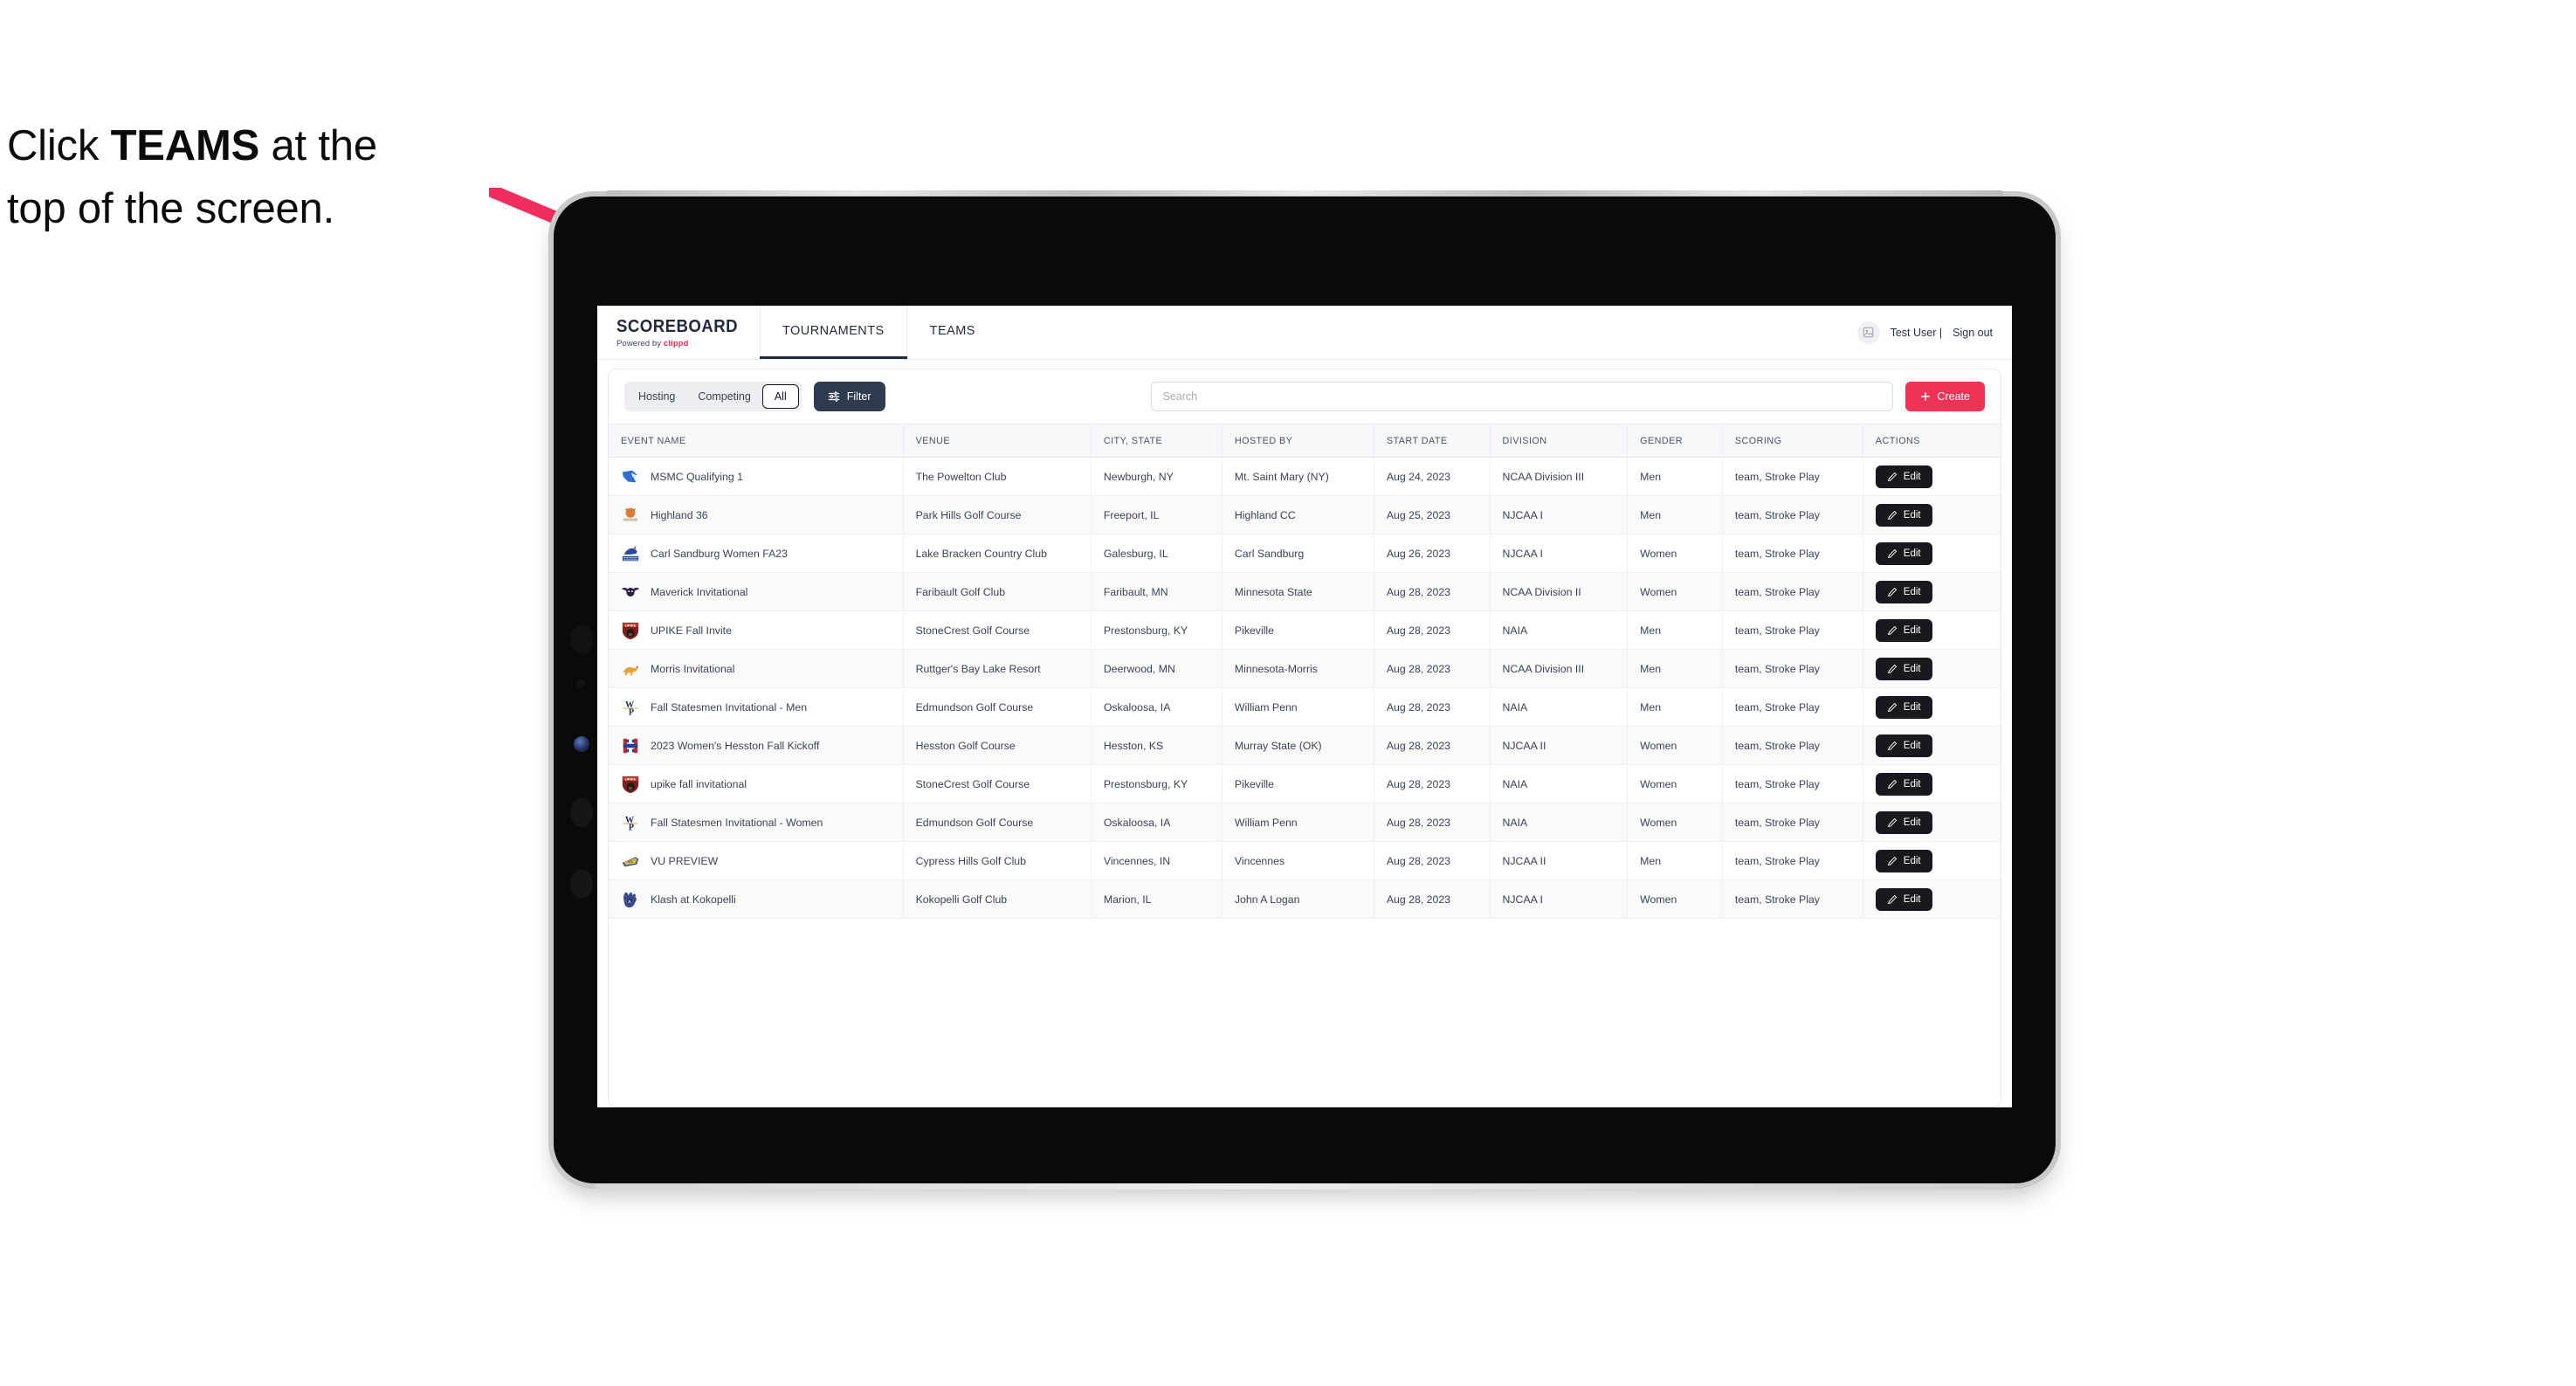 This screenshot has height=1386, width=2576. I want to click on create-button: Create, so click(1945, 396).